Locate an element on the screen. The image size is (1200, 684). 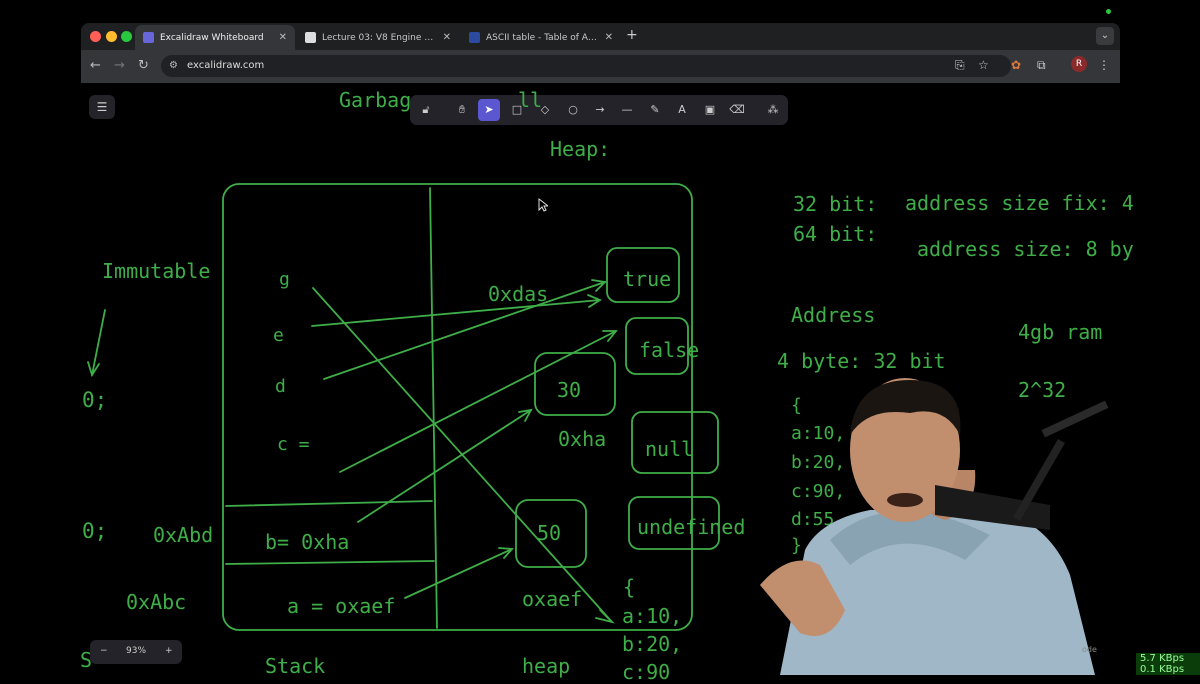
var-e: e is located at coordinates (278, 335).